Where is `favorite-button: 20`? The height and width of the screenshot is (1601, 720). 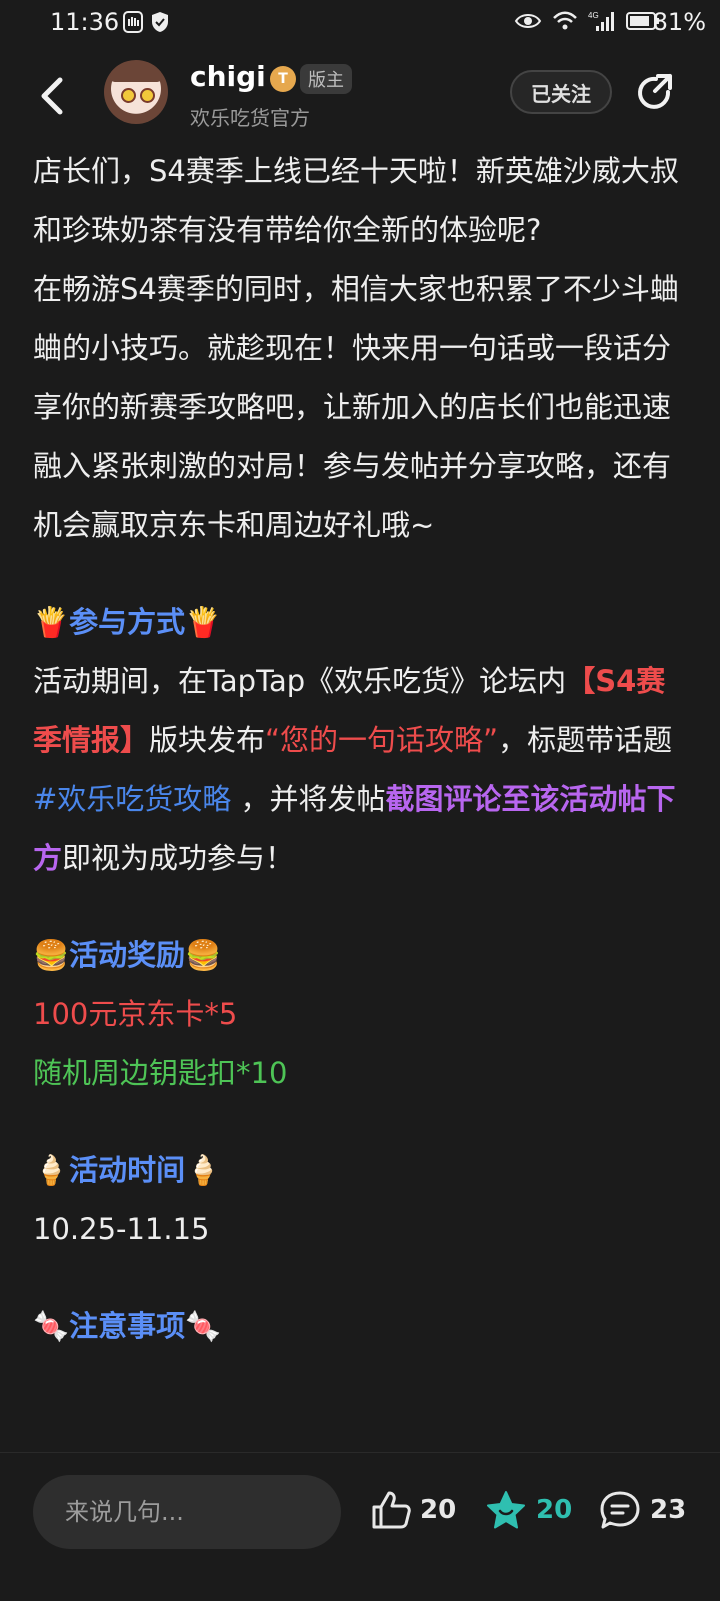 favorite-button: 20 is located at coordinates (528, 1510).